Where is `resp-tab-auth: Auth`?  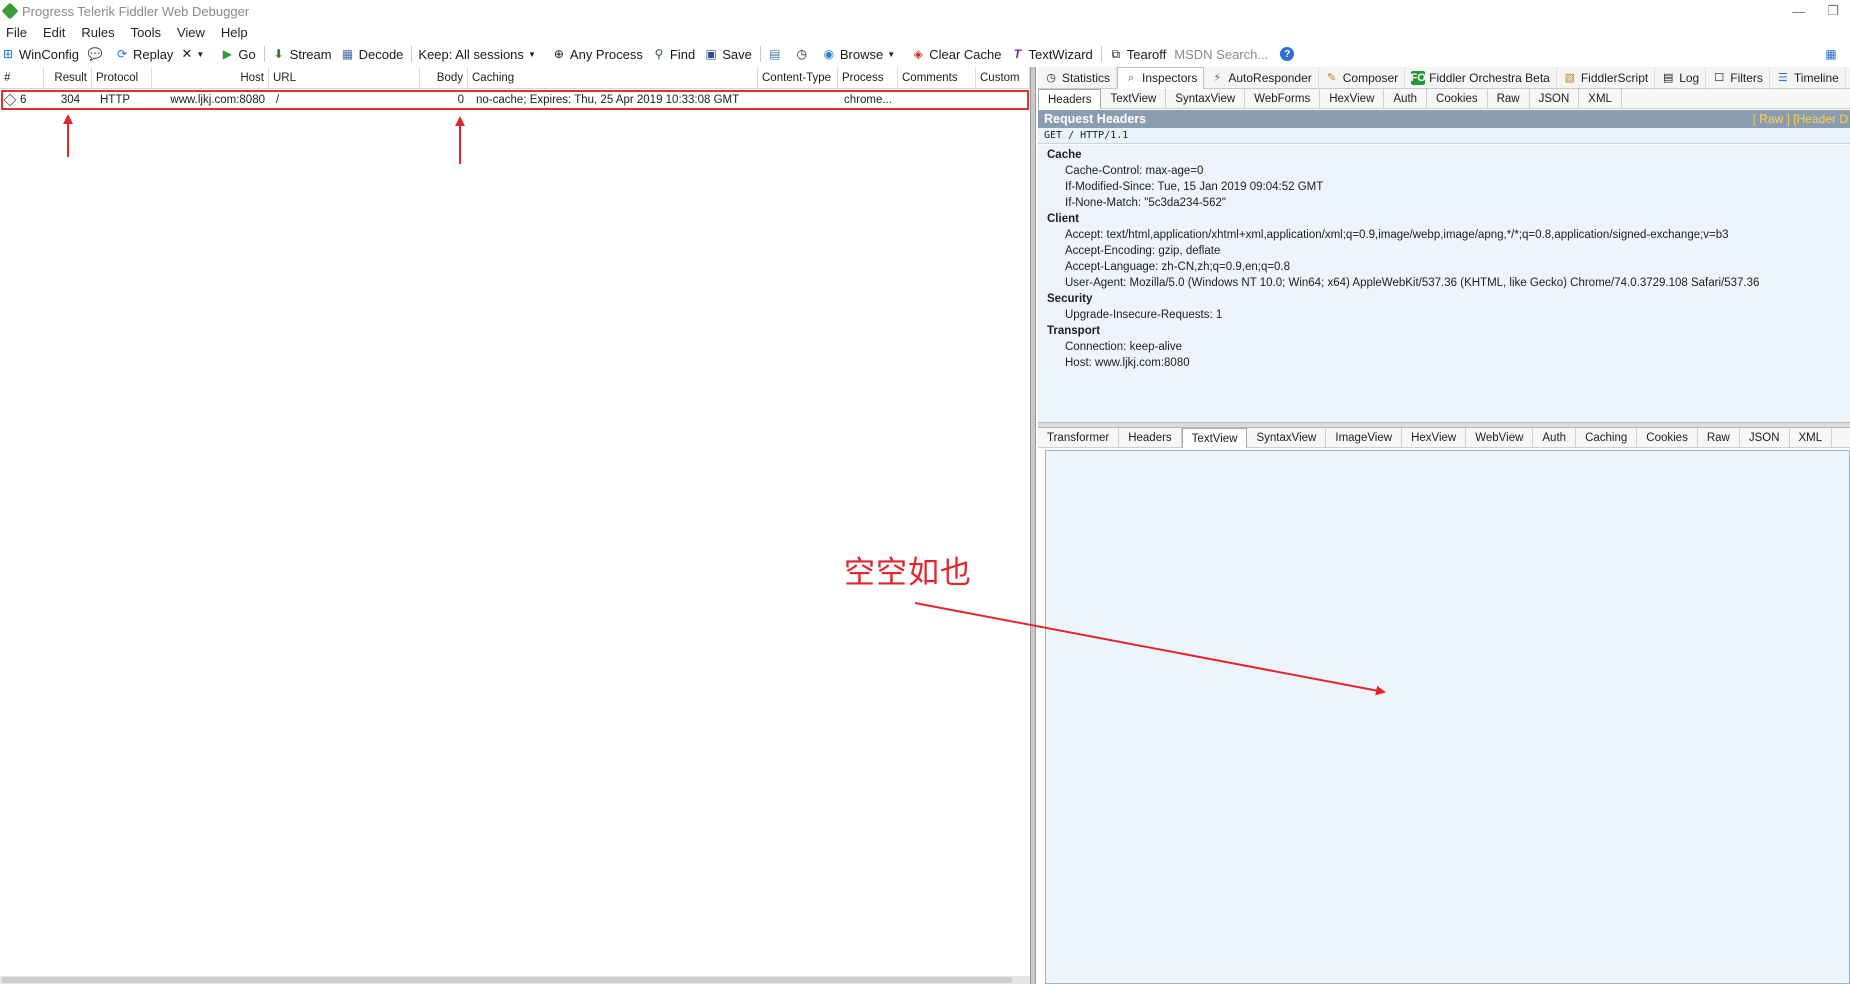
resp-tab-auth: Auth is located at coordinates (1555, 437).